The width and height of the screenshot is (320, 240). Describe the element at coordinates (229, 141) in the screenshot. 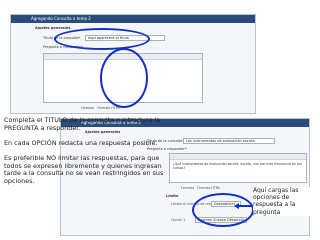

I see `bottom-title-input: Los instrumentos de evaluación escrita` at that location.